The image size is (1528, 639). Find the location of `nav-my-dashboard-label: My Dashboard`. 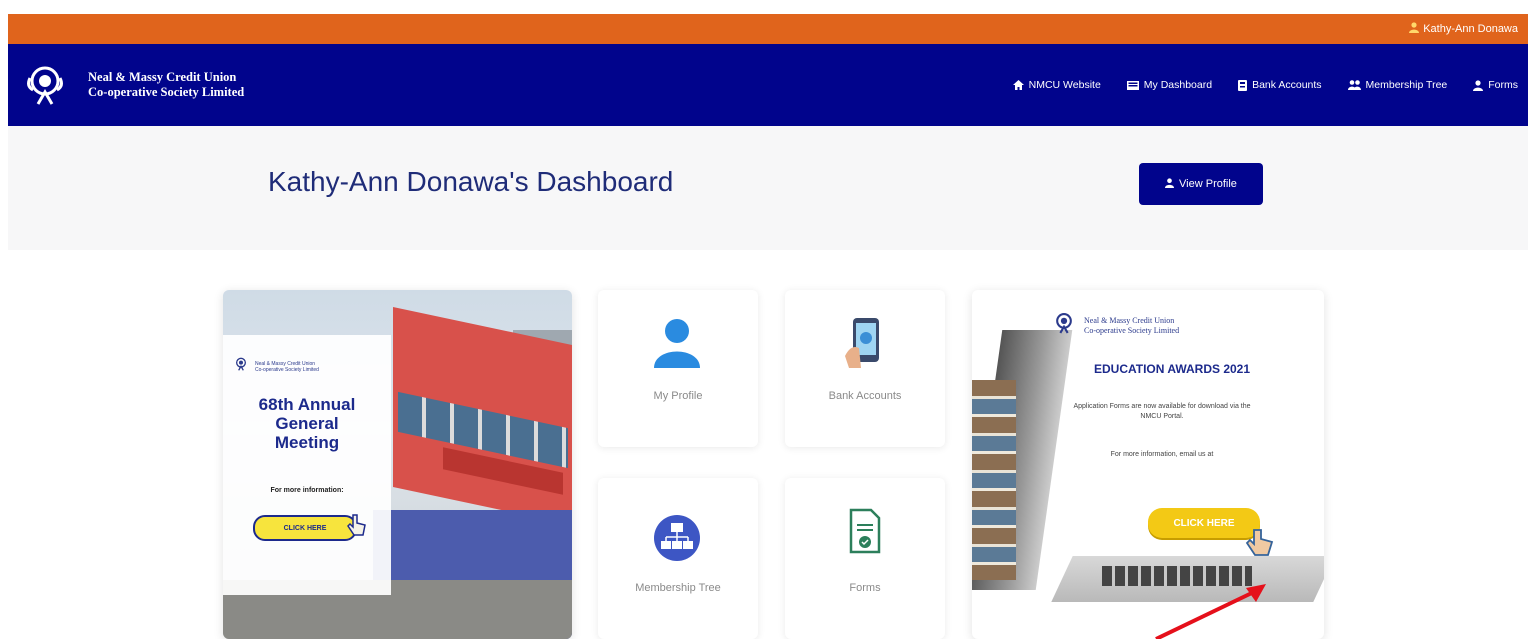

nav-my-dashboard-label: My Dashboard is located at coordinates (1178, 85).